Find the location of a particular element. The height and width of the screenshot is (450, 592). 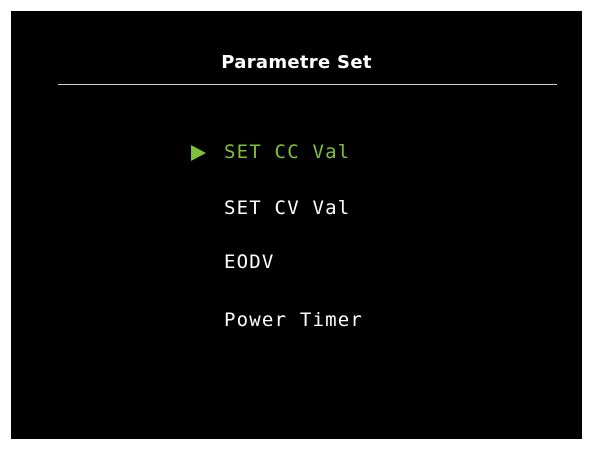

menu-item-label: SET CC Val is located at coordinates (287, 152).